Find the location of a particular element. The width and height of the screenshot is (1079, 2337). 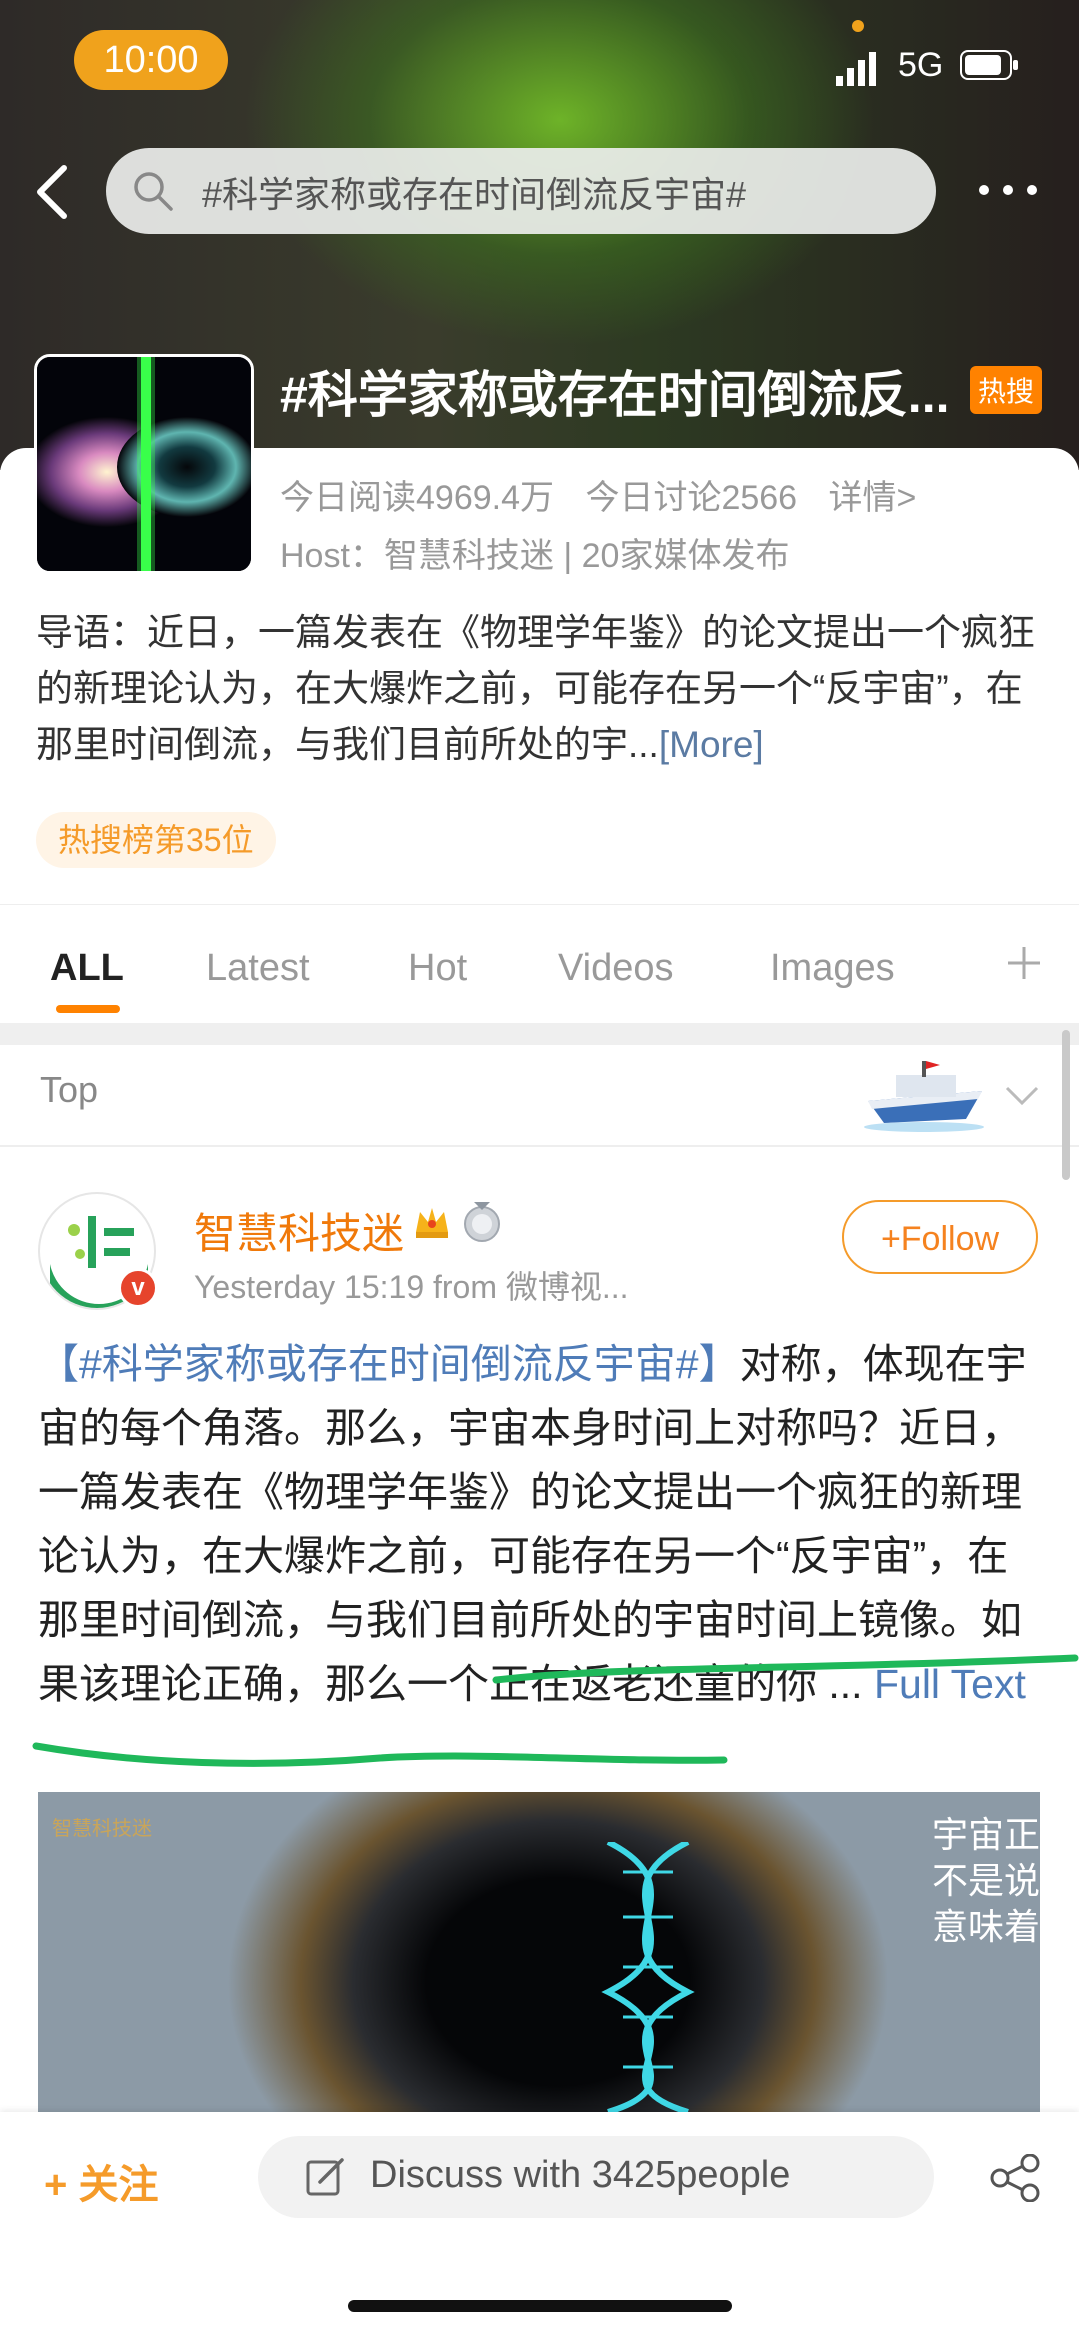

post-video-thumbnail: 智慧科技迷 宇宙正 不是说 意味着 is located at coordinates (539, 1952).